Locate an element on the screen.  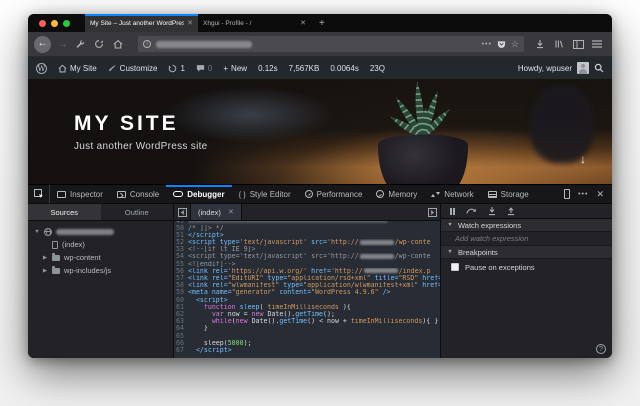
tree-item-domain: ▼ is located at coordinates (100, 231).